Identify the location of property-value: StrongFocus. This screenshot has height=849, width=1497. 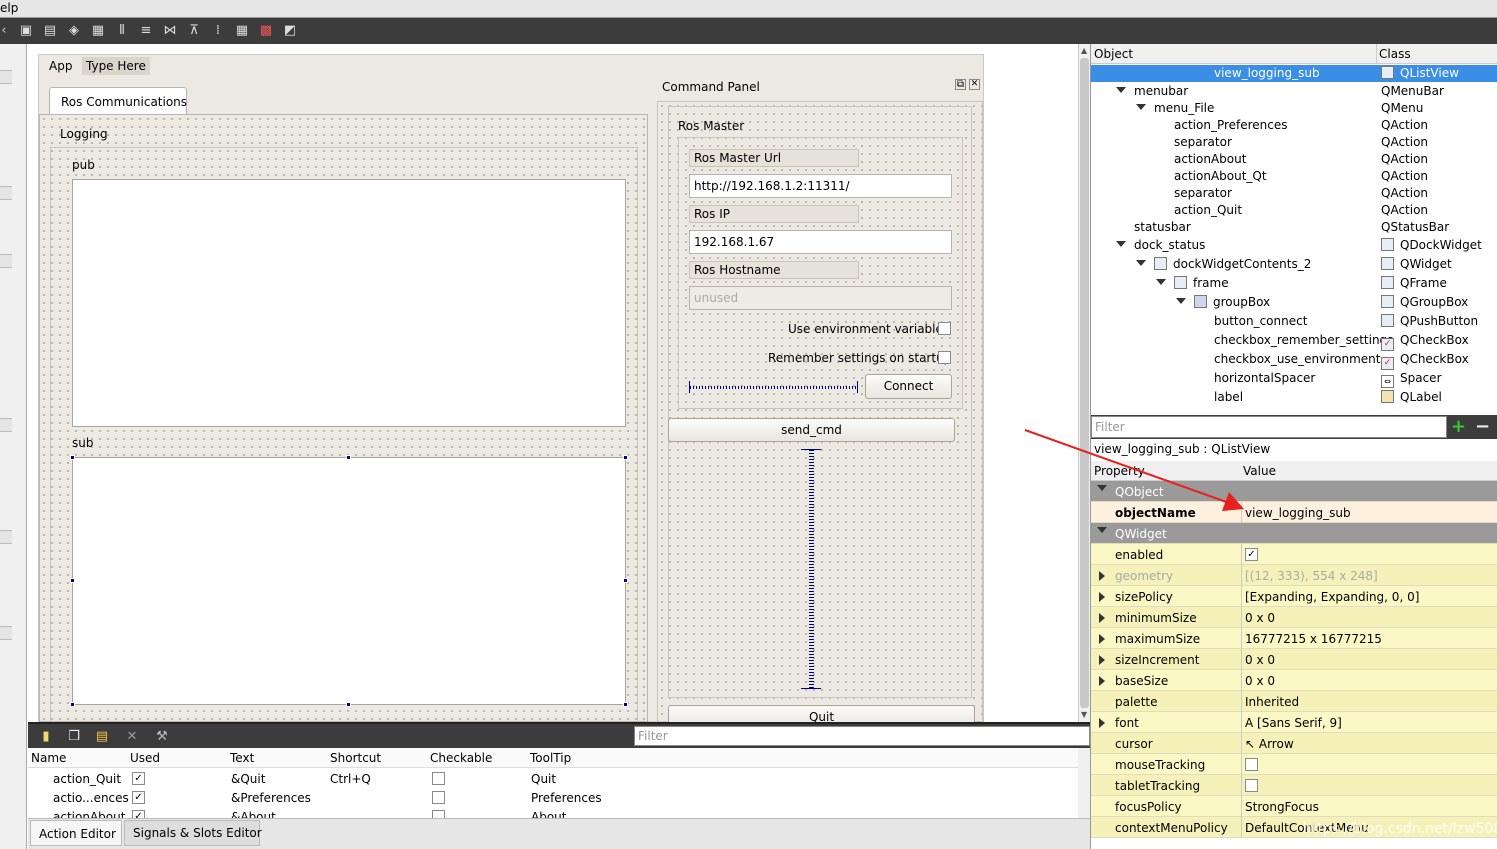
(1282, 807).